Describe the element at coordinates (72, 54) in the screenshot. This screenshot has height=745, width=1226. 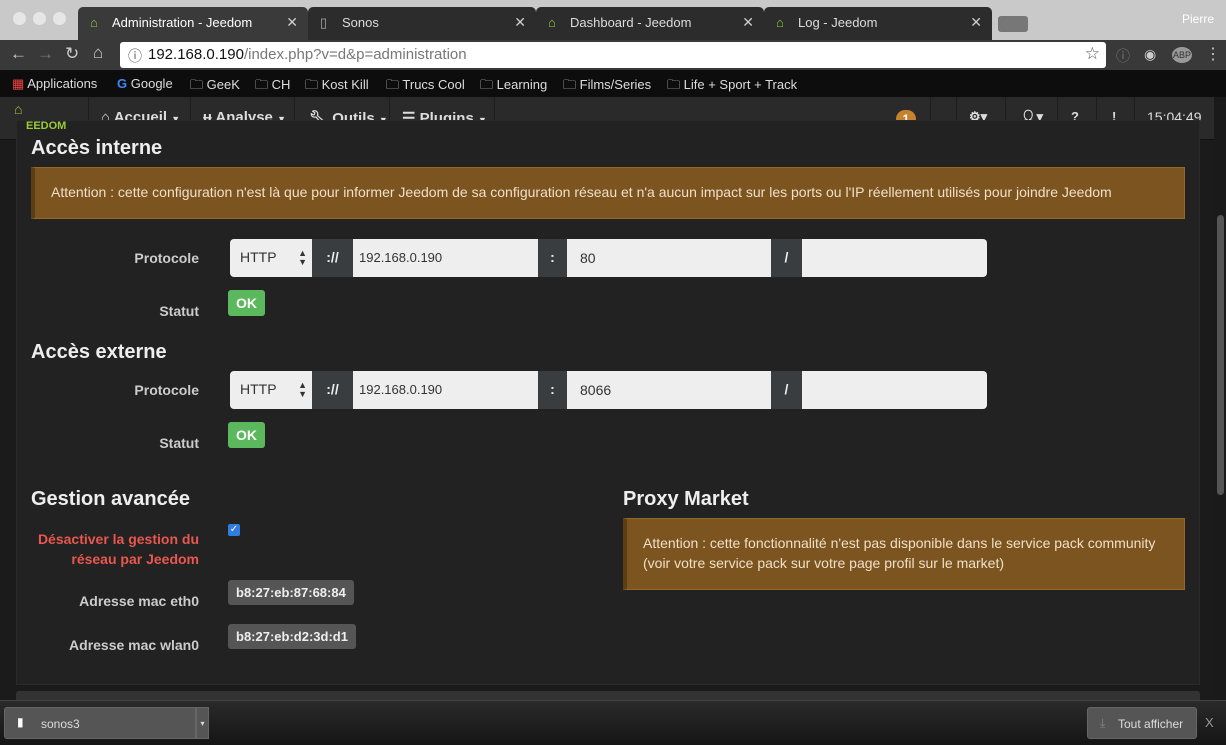
I see `reload-icon: ↻` at that location.